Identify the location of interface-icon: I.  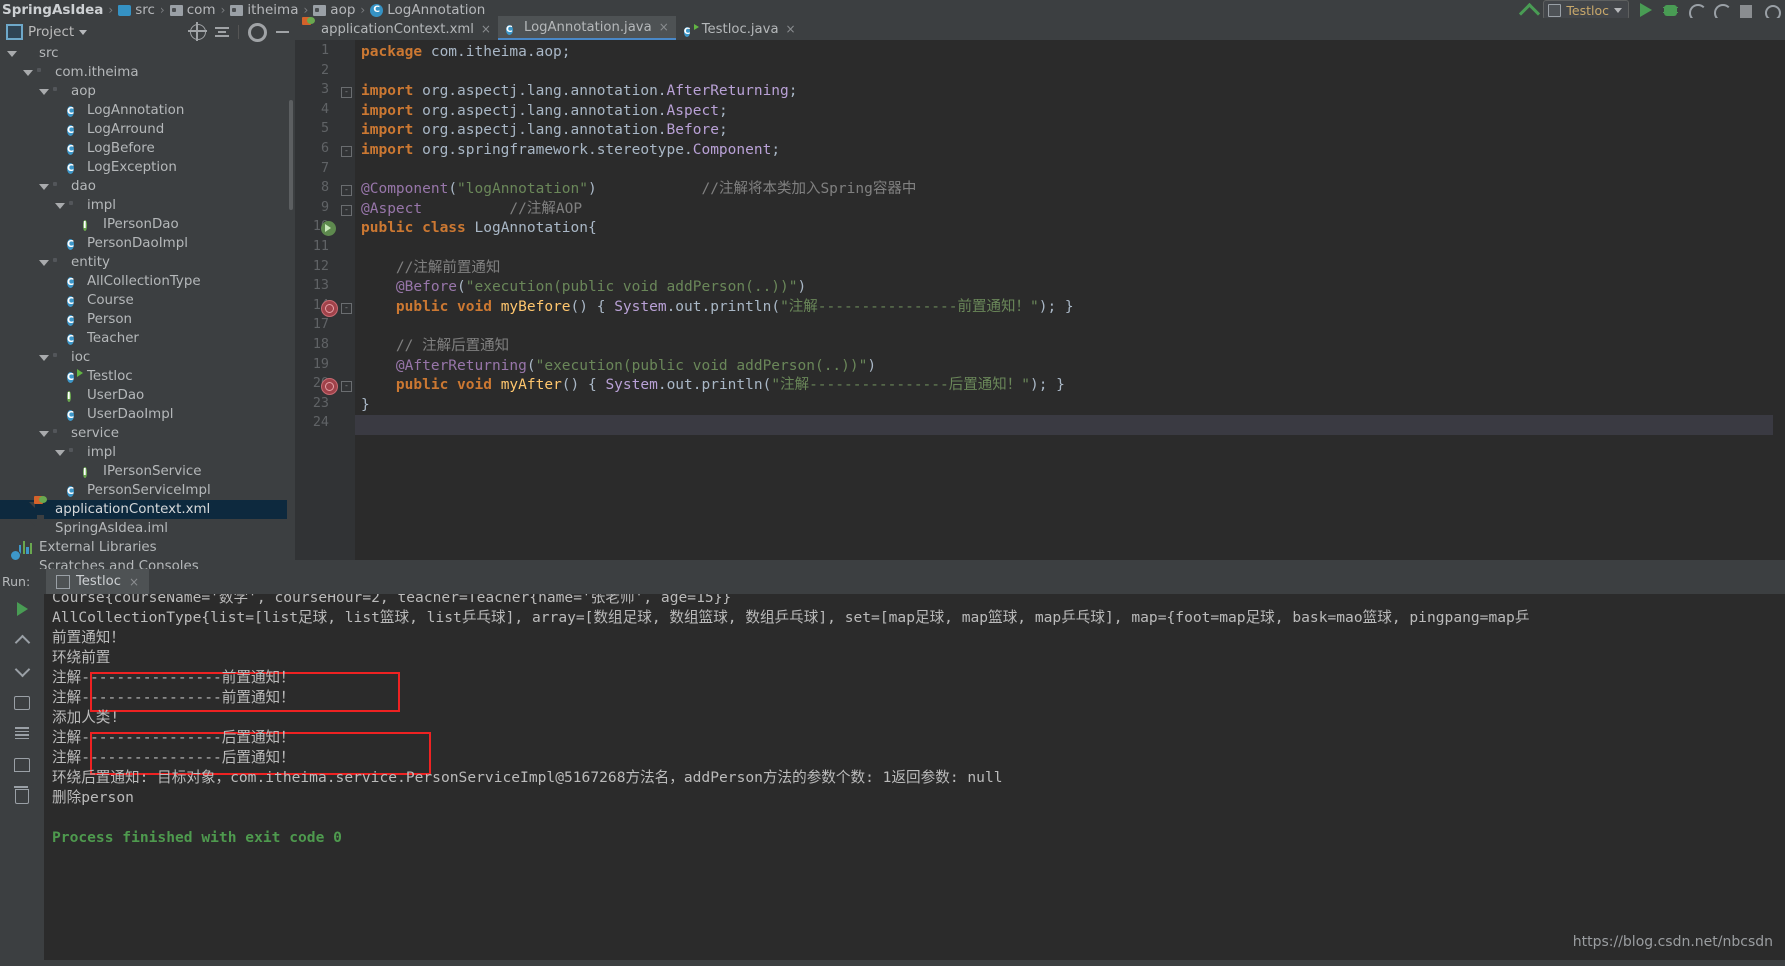
(69, 396).